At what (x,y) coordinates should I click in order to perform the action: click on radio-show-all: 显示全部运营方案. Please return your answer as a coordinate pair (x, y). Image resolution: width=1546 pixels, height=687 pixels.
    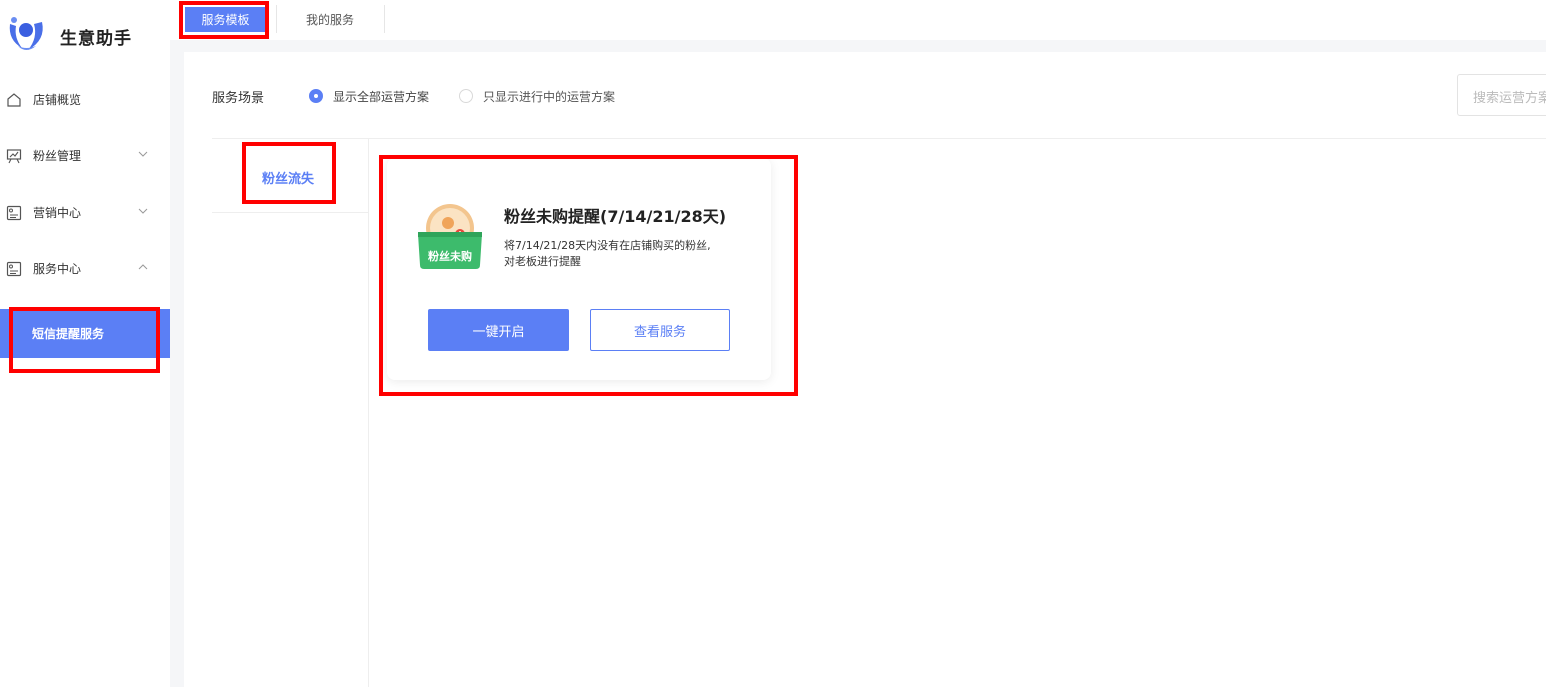
    Looking at the image, I should click on (369, 96).